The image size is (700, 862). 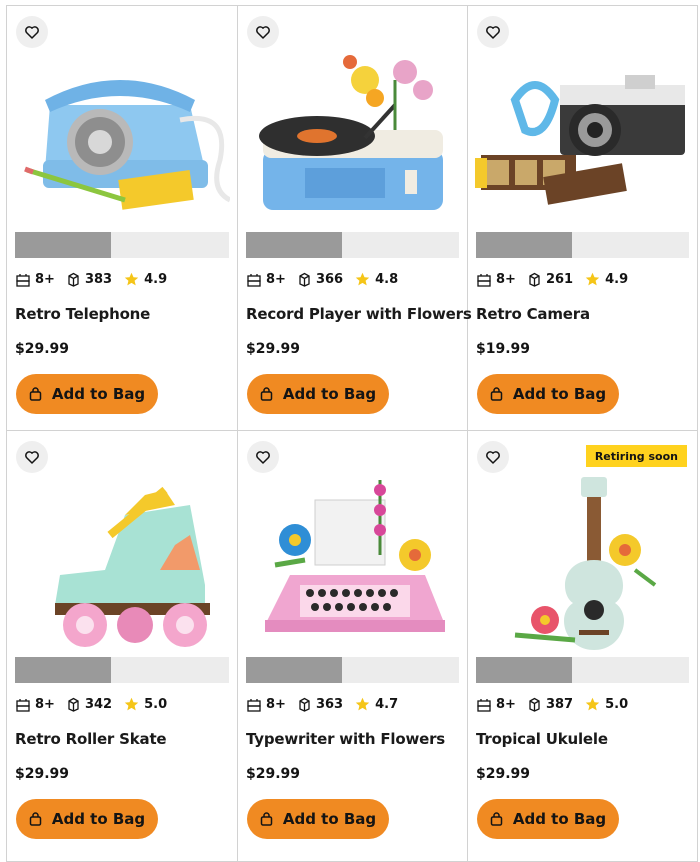 I want to click on product-image-typewriter, so click(x=352, y=564).